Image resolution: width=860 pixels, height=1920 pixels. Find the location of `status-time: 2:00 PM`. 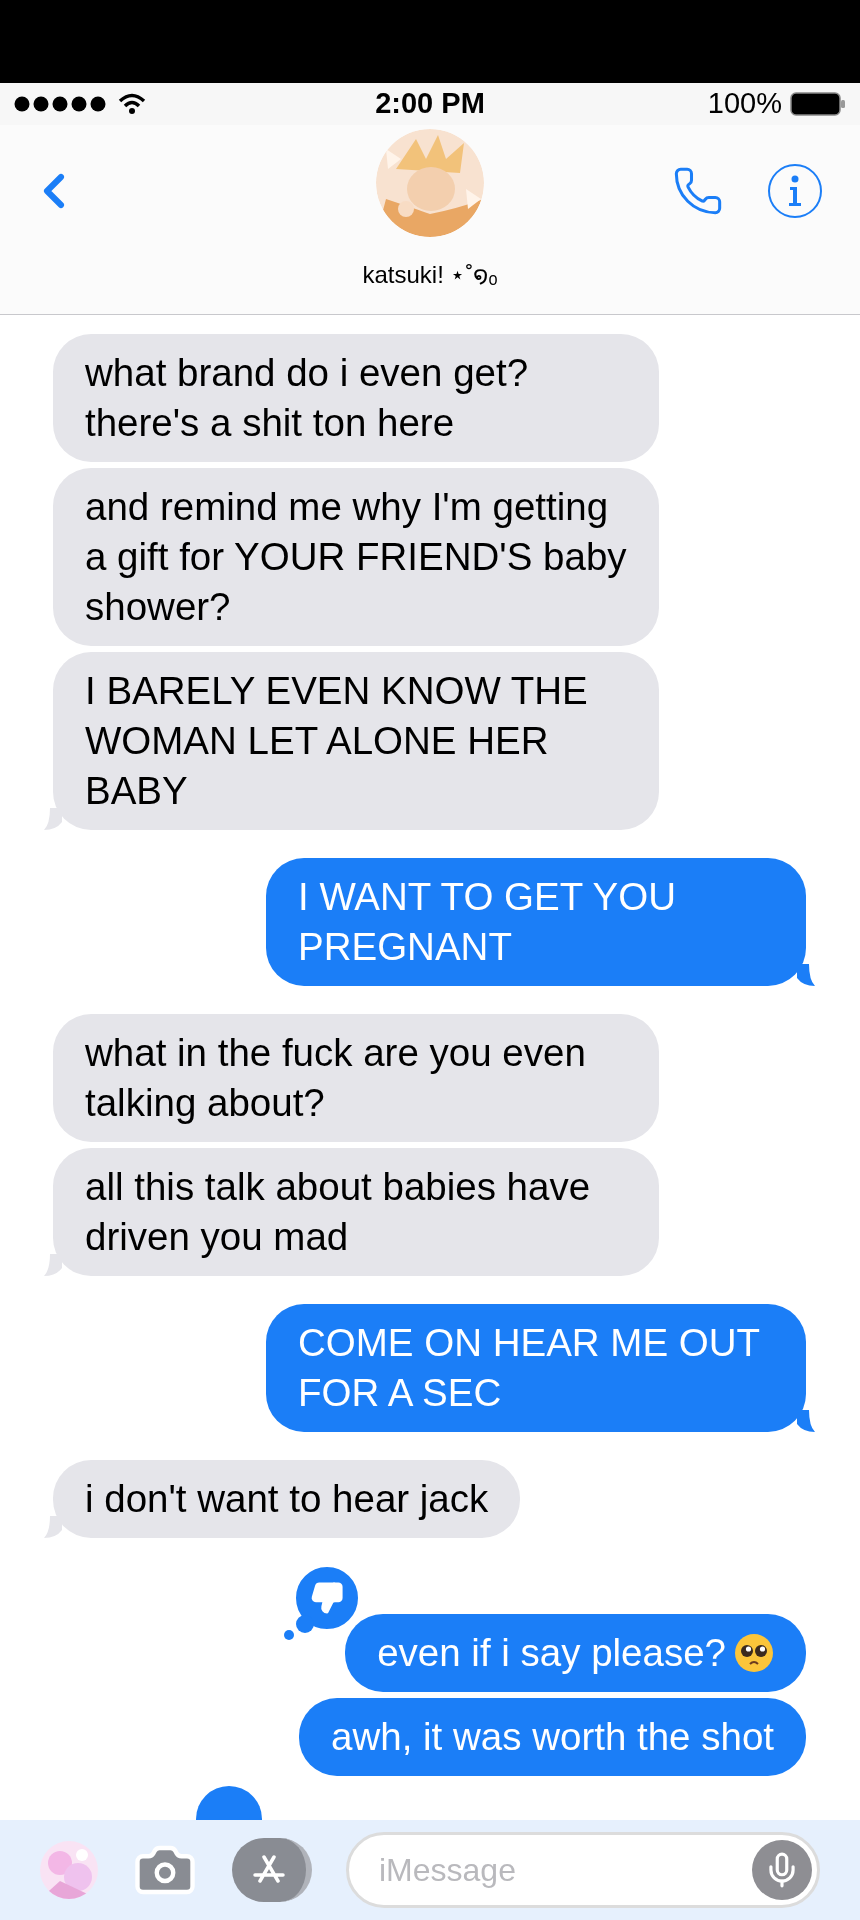

status-time: 2:00 PM is located at coordinates (430, 104).